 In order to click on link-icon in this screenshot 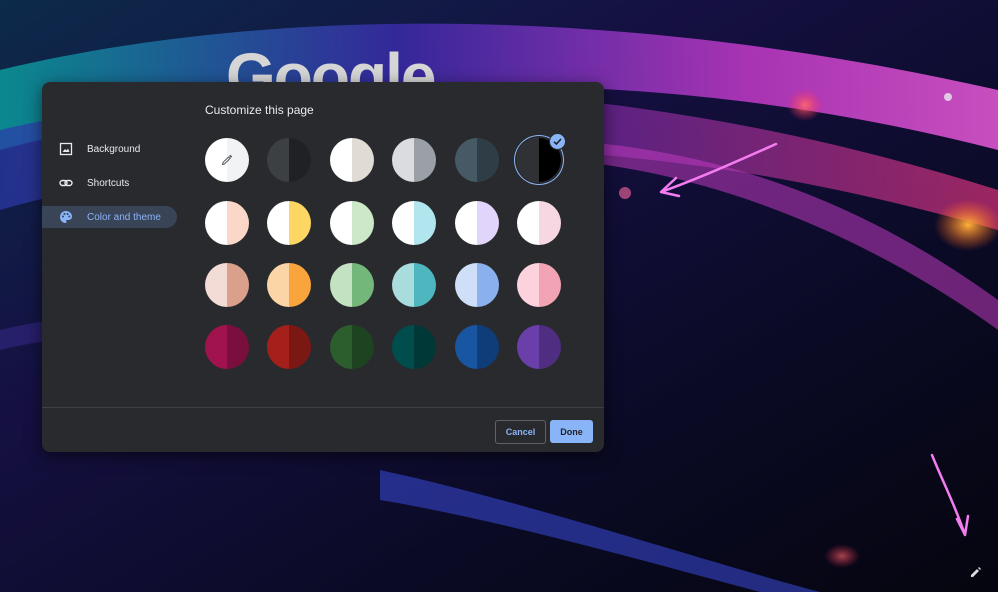, I will do `click(66, 183)`.